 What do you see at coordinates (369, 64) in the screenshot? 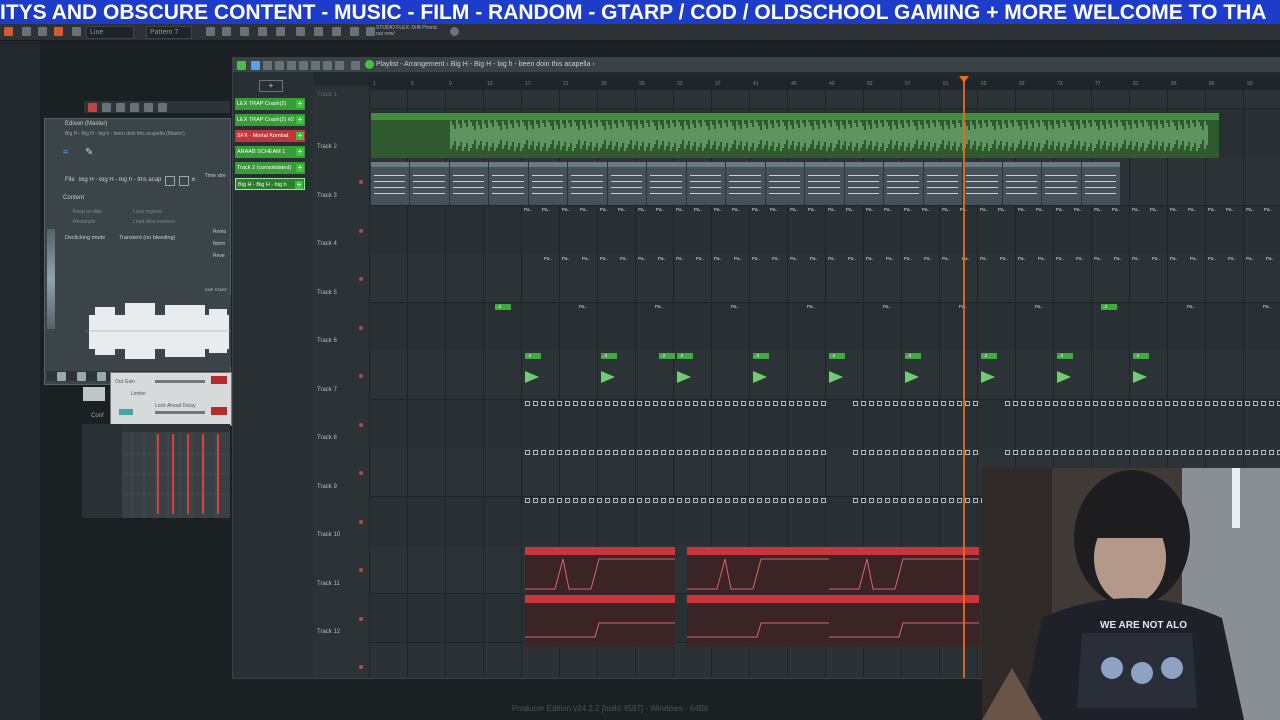
I see `arrangement-icon` at bounding box center [369, 64].